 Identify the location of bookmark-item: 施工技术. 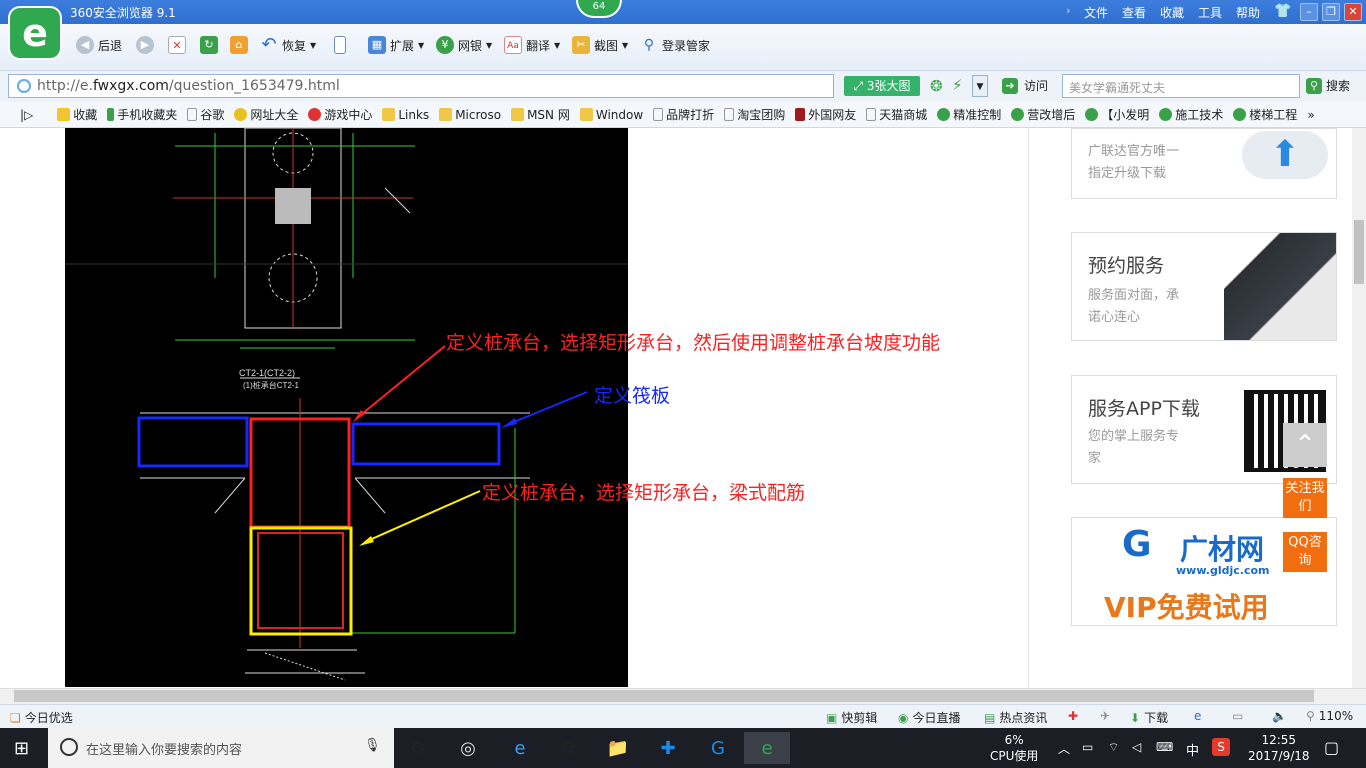
(1191, 114).